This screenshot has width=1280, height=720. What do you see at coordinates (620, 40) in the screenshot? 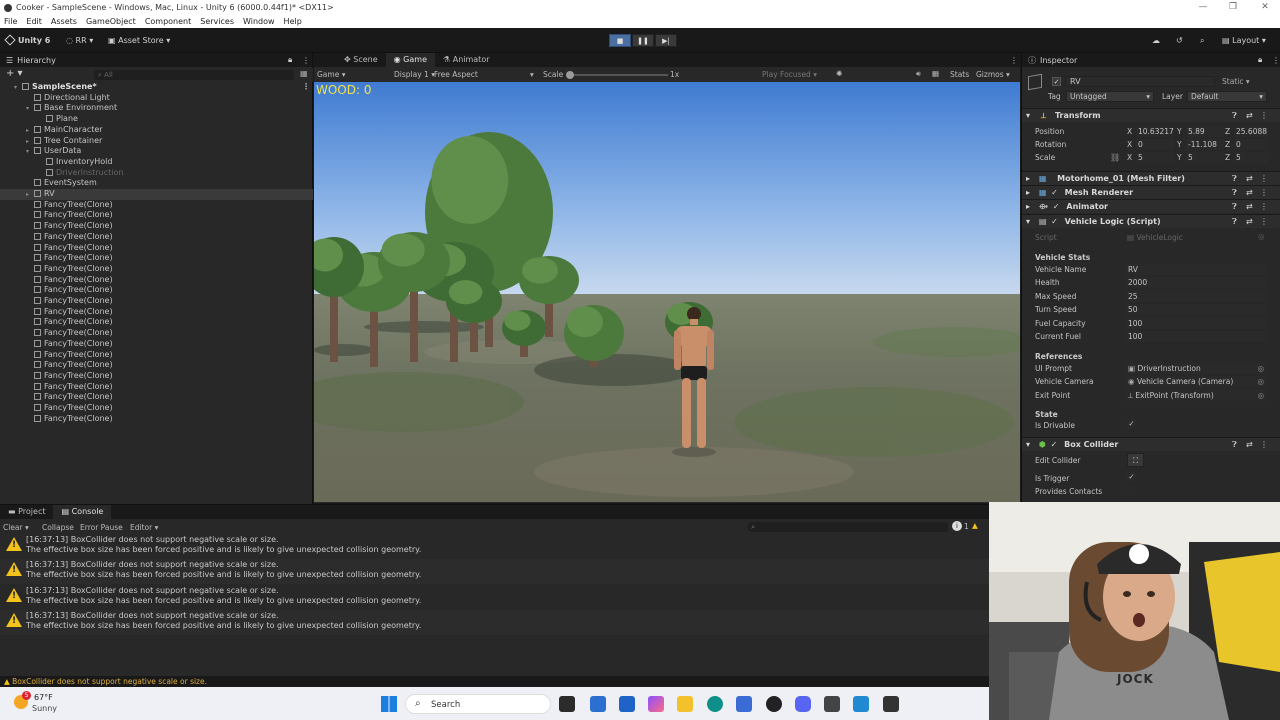
I see `play-button: ■` at bounding box center [620, 40].